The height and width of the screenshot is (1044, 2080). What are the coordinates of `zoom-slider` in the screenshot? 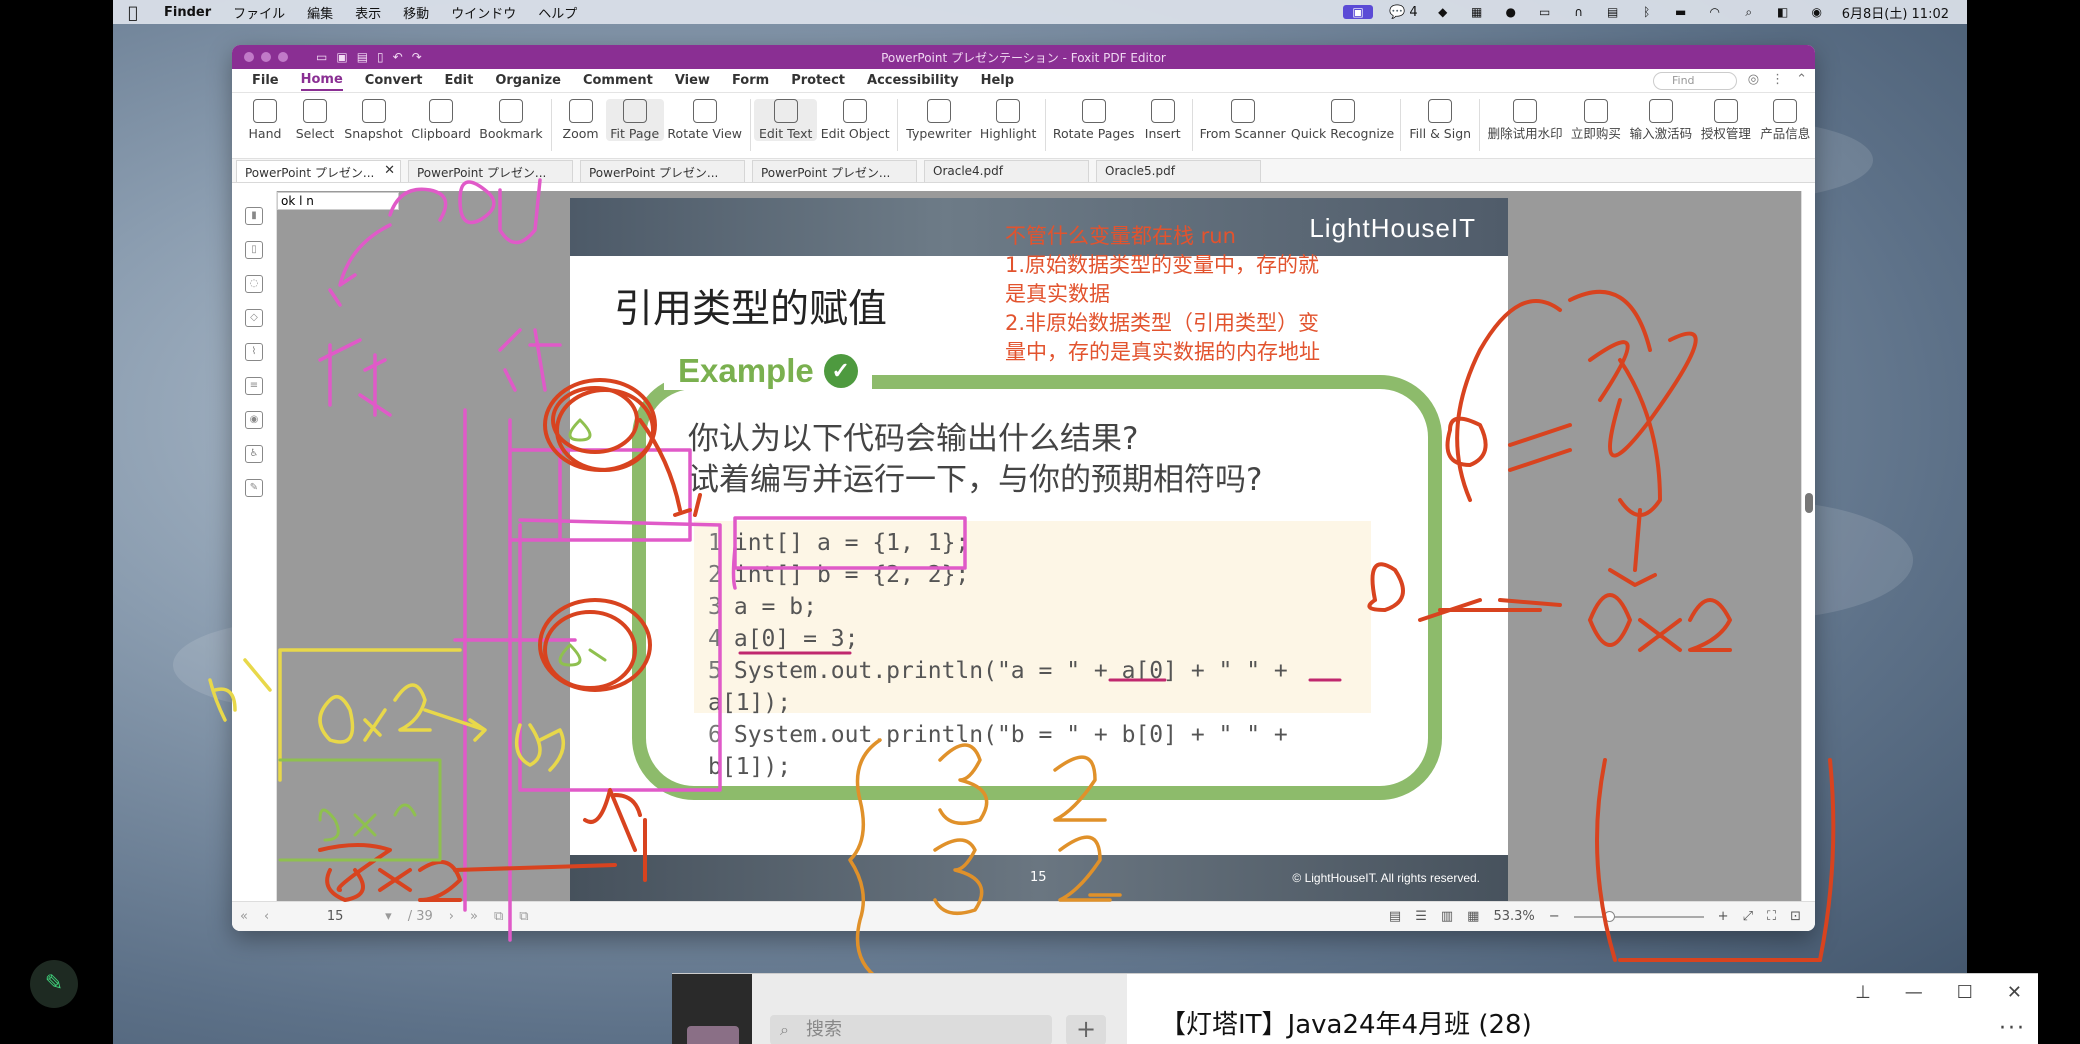 It's located at (1638, 916).